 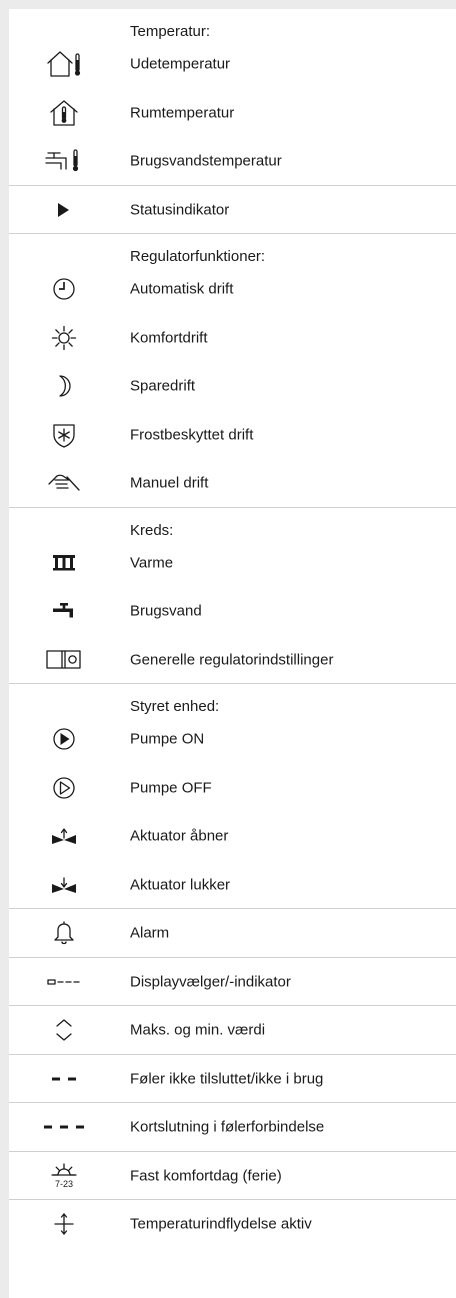 I want to click on legend-row: Komfortdrift, so click(x=232, y=338).